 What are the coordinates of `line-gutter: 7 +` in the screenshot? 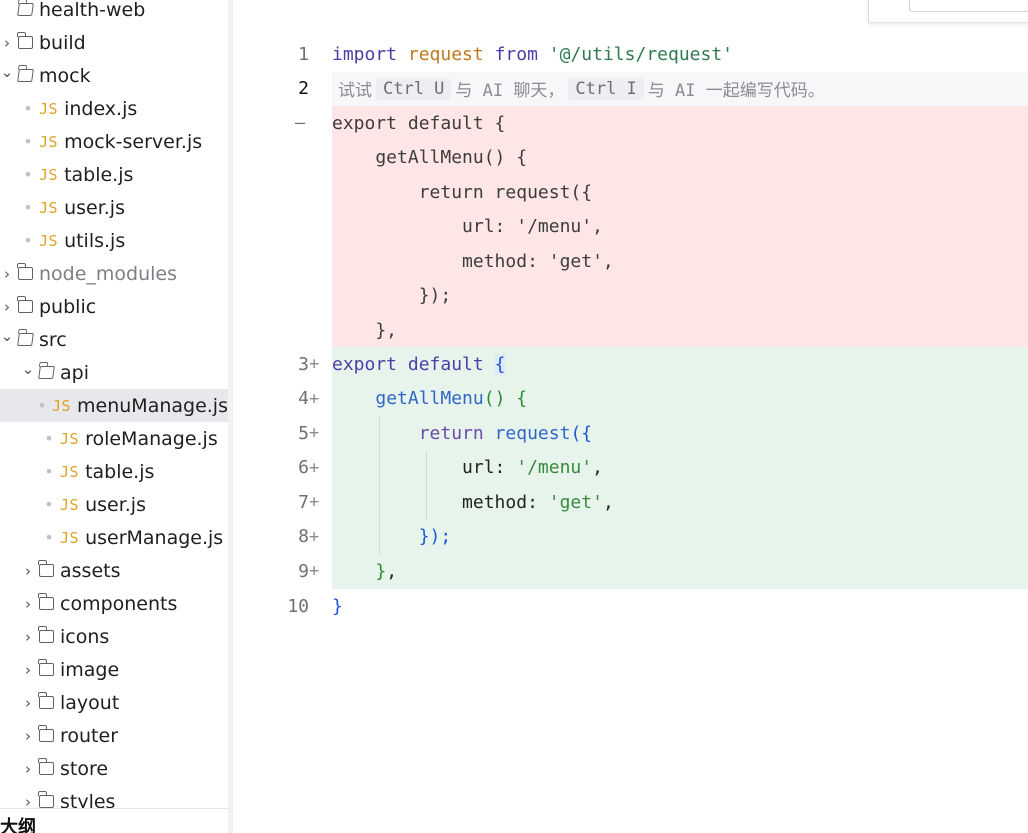 It's located at (279, 502).